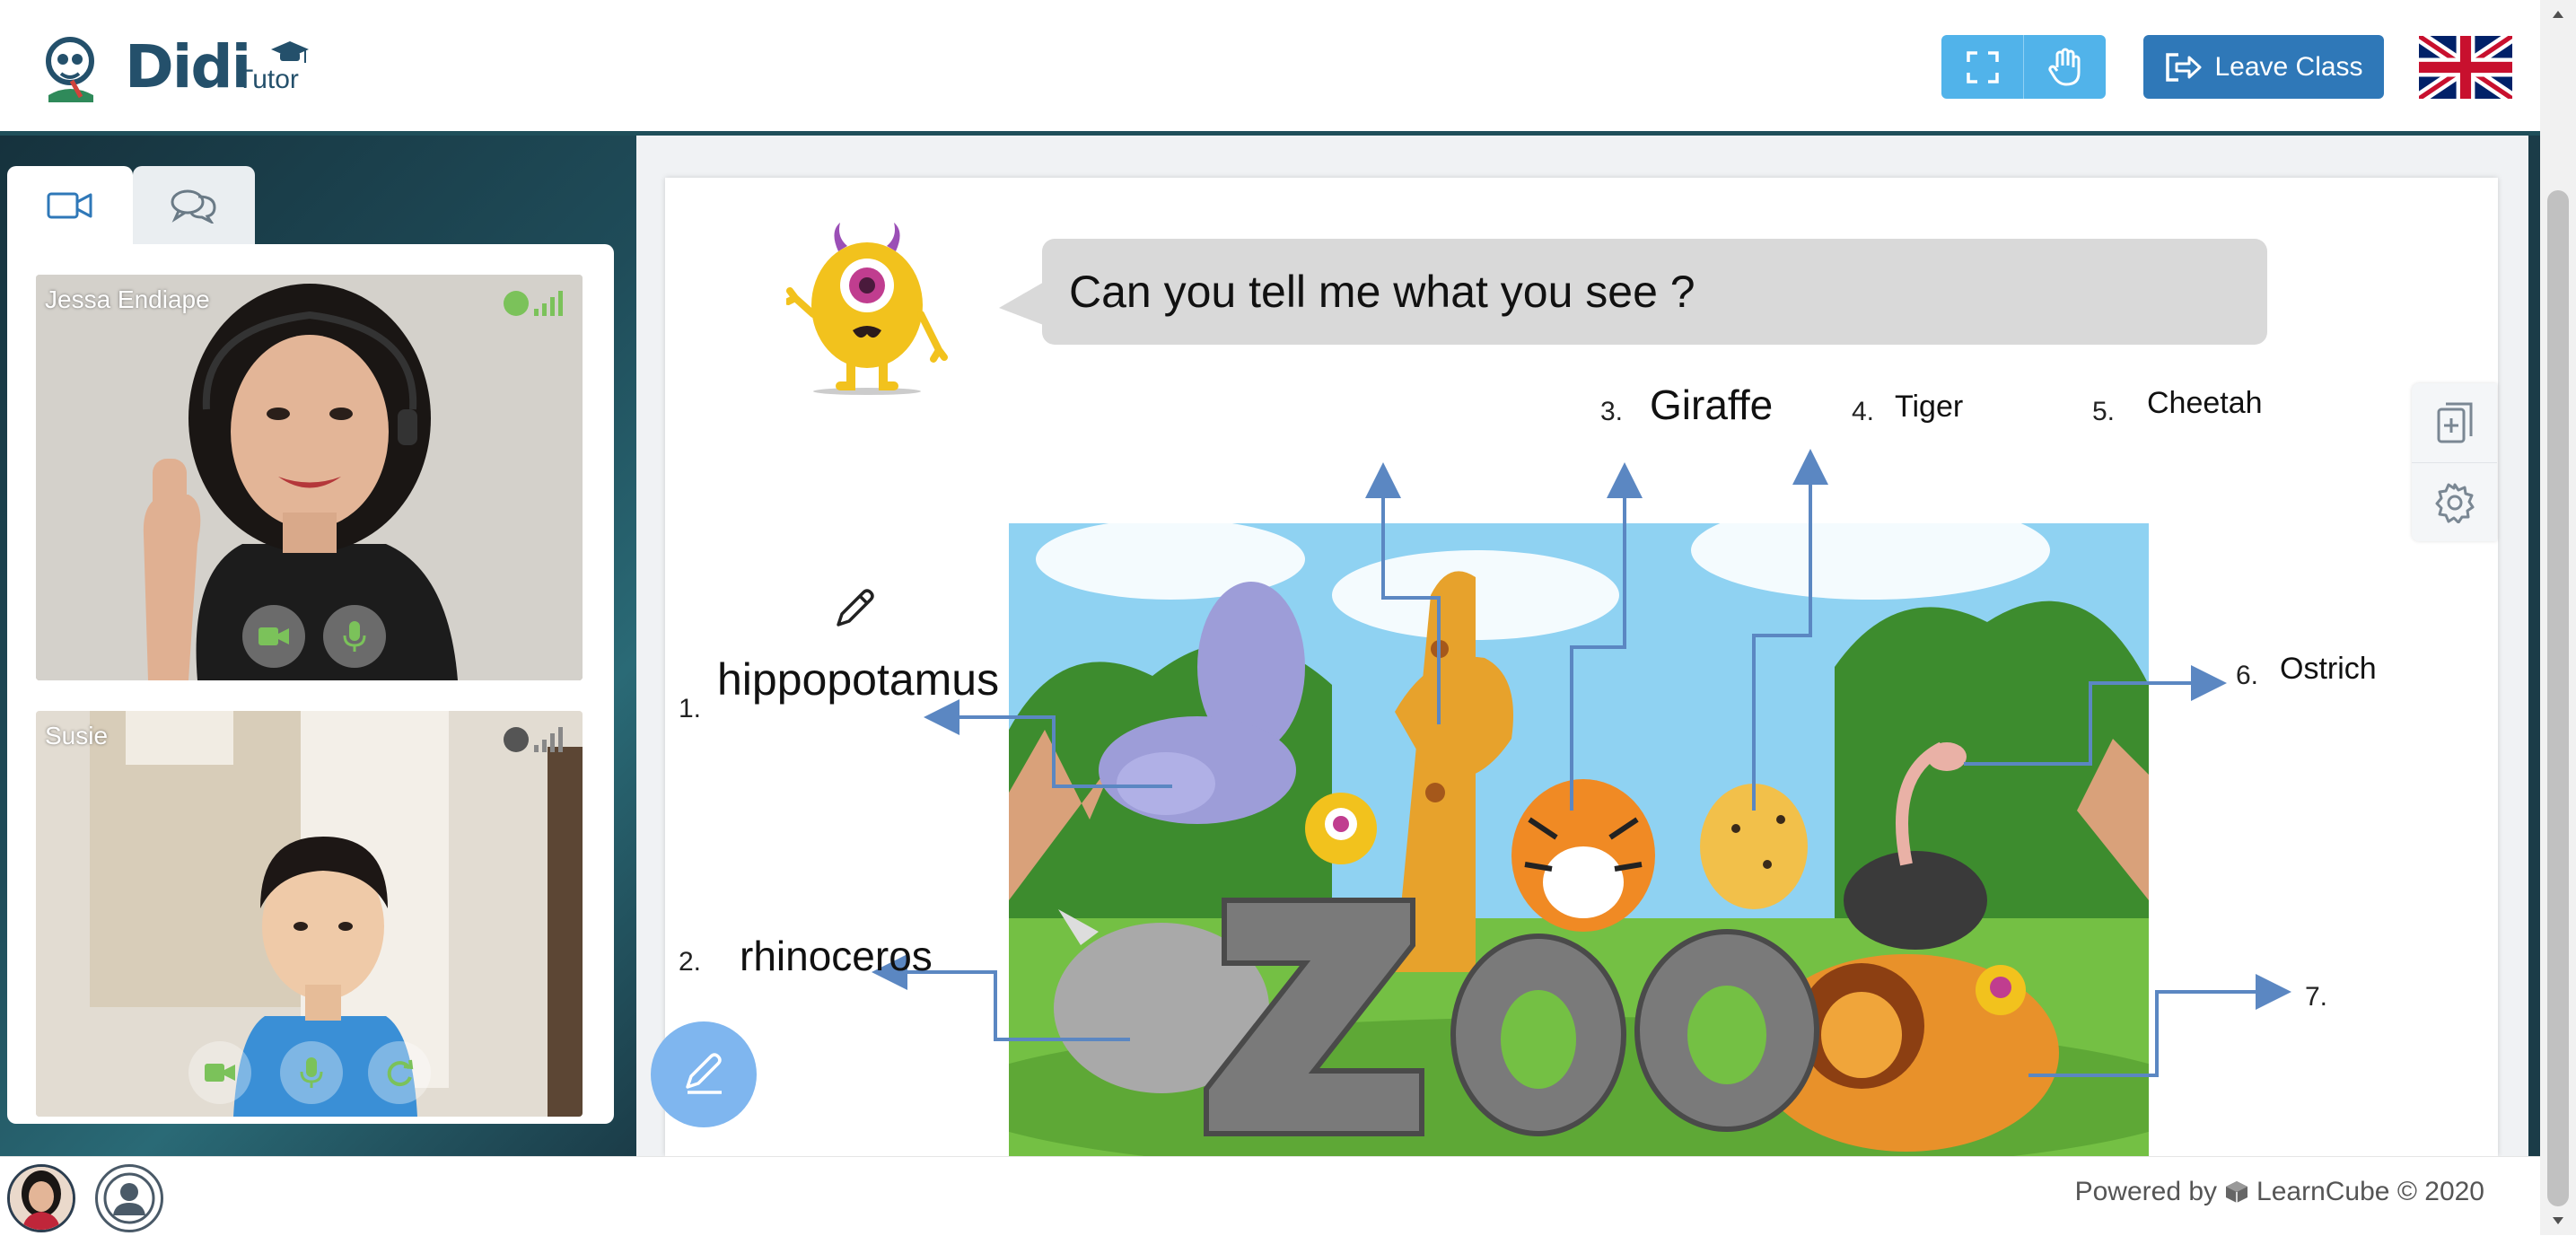  I want to click on side-toolbar, so click(2454, 462).